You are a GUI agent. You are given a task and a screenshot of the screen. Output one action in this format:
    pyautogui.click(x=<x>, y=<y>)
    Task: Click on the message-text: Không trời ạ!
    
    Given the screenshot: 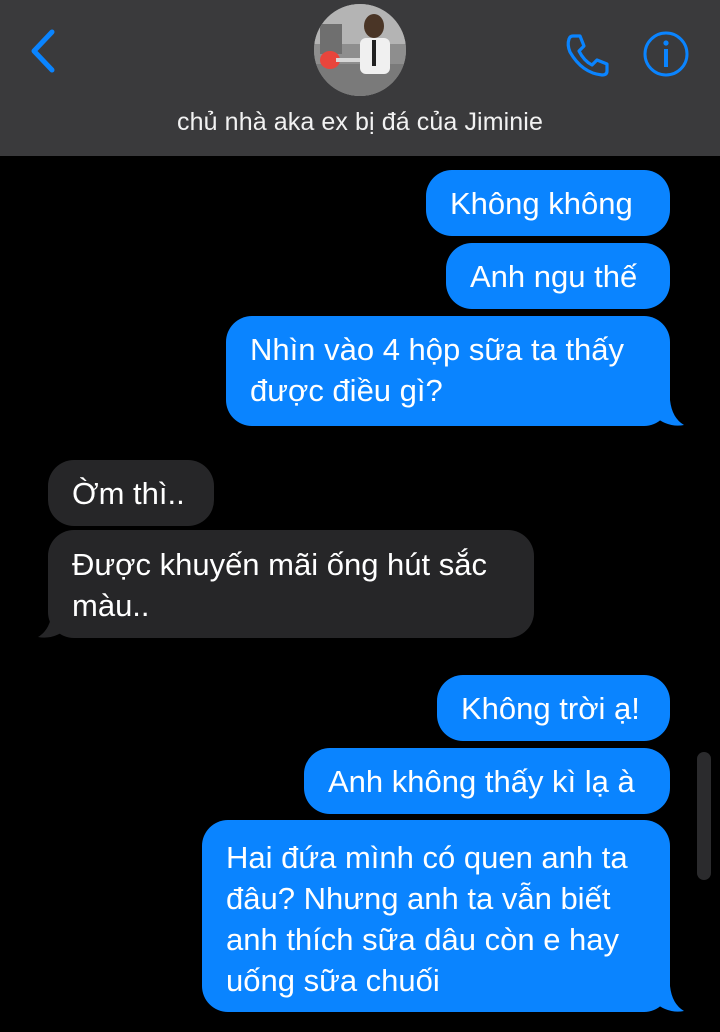 What is the action you would take?
    pyautogui.click(x=550, y=708)
    